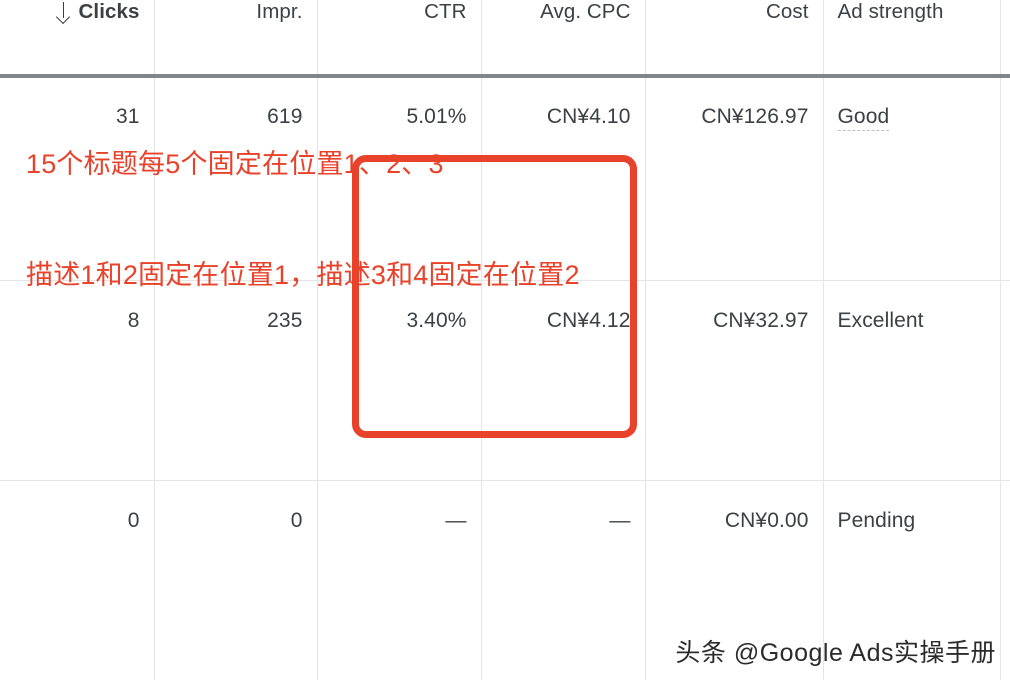 The image size is (1010, 682). I want to click on cell-clicks: 8, so click(77, 380).